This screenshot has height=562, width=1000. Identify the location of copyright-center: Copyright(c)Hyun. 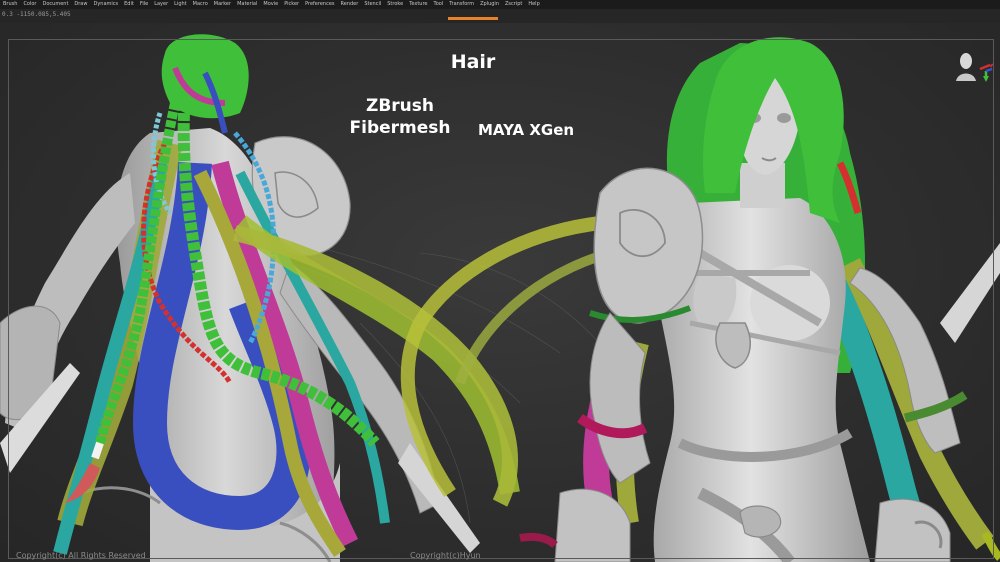
(445, 555).